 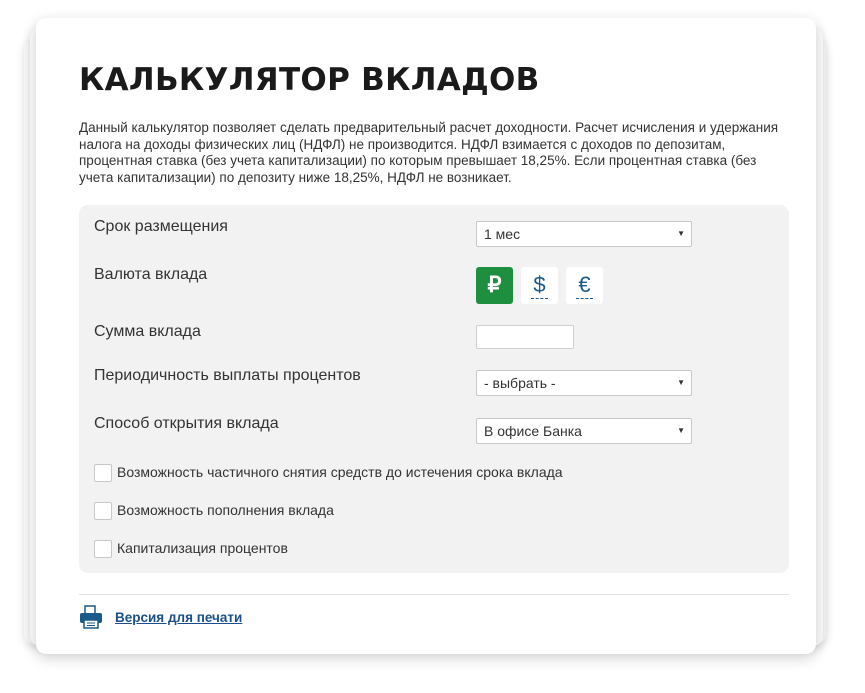 What do you see at coordinates (584, 383) in the screenshot?
I see `payout-frequency-select: - выбрать - ▼` at bounding box center [584, 383].